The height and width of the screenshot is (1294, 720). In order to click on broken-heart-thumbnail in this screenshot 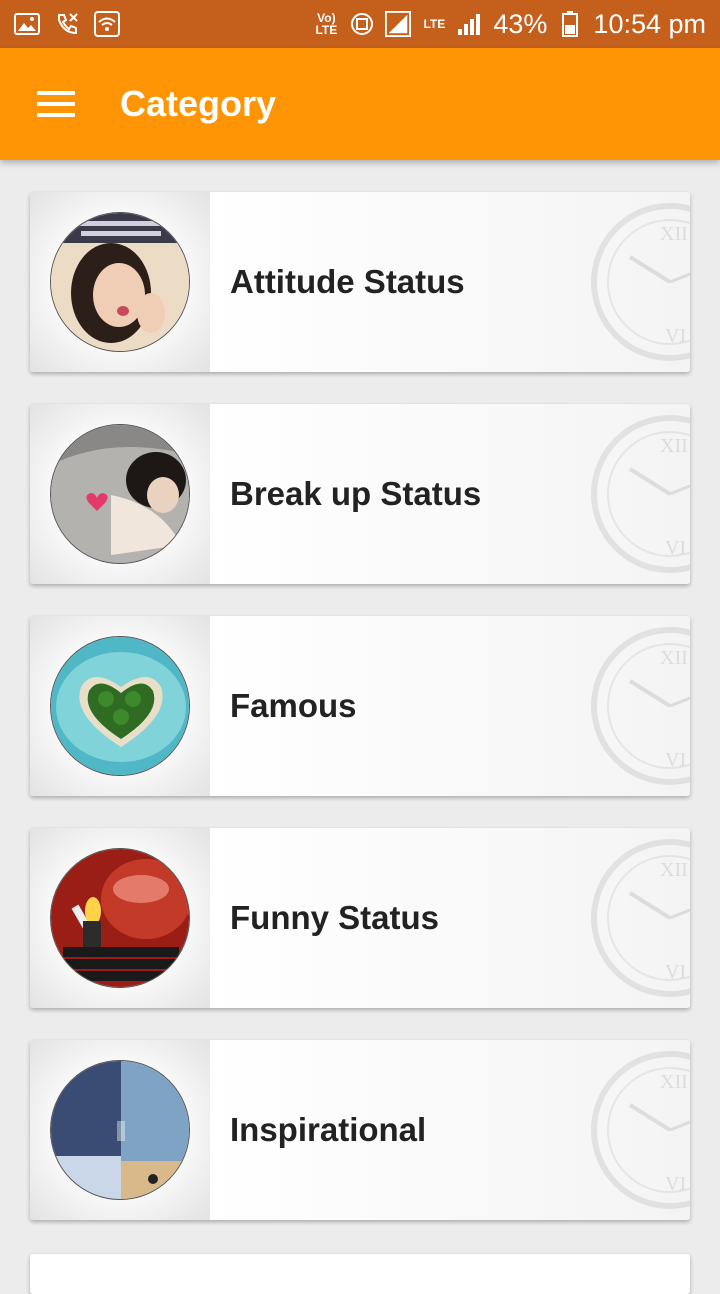, I will do `click(120, 494)`.